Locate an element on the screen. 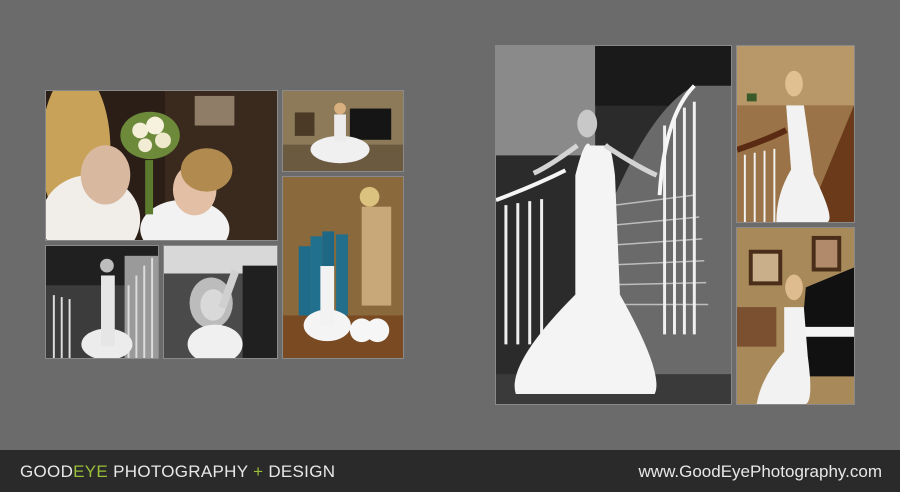 This screenshot has height=492, width=900. brand-good: GOOD is located at coordinates (47, 471).